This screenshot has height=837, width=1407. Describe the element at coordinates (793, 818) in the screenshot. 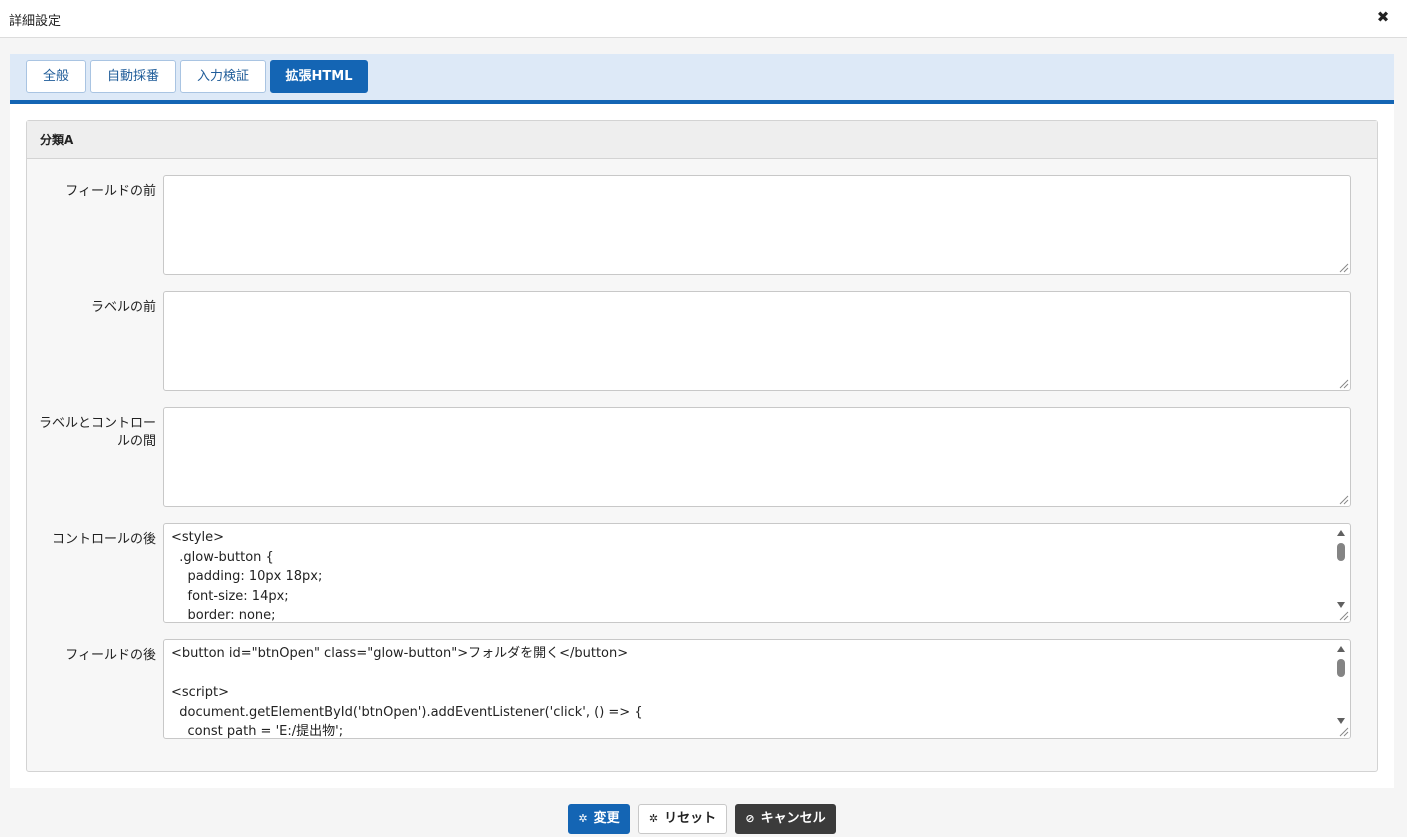

I see `cancel-button-label: キャンセル` at that location.